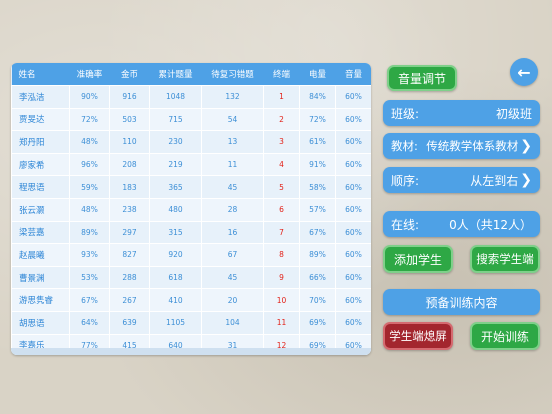 The width and height of the screenshot is (552, 414). What do you see at coordinates (40, 187) in the screenshot?
I see `cell-name: 程思语` at bounding box center [40, 187].